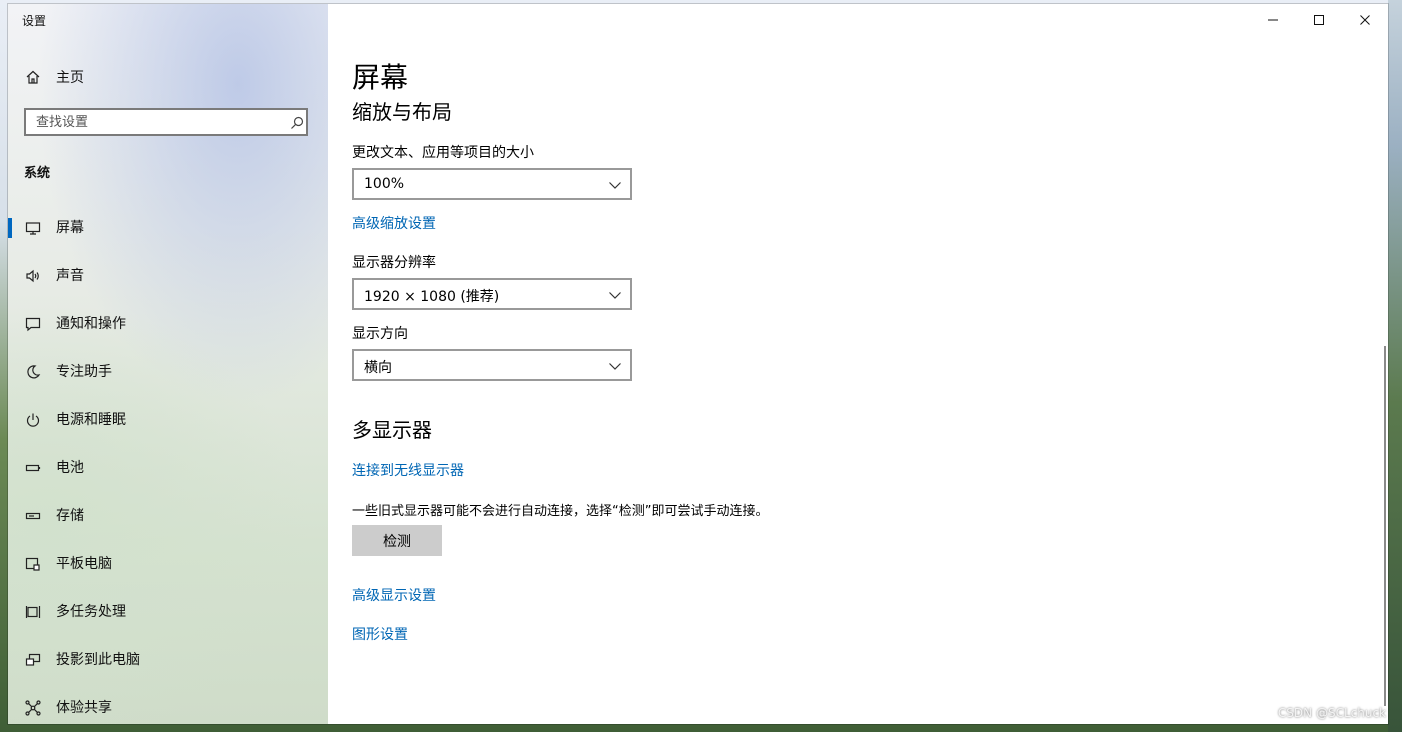 The height and width of the screenshot is (732, 1402). Describe the element at coordinates (492, 365) in the screenshot. I see `orientation-dropdown: 横向` at that location.